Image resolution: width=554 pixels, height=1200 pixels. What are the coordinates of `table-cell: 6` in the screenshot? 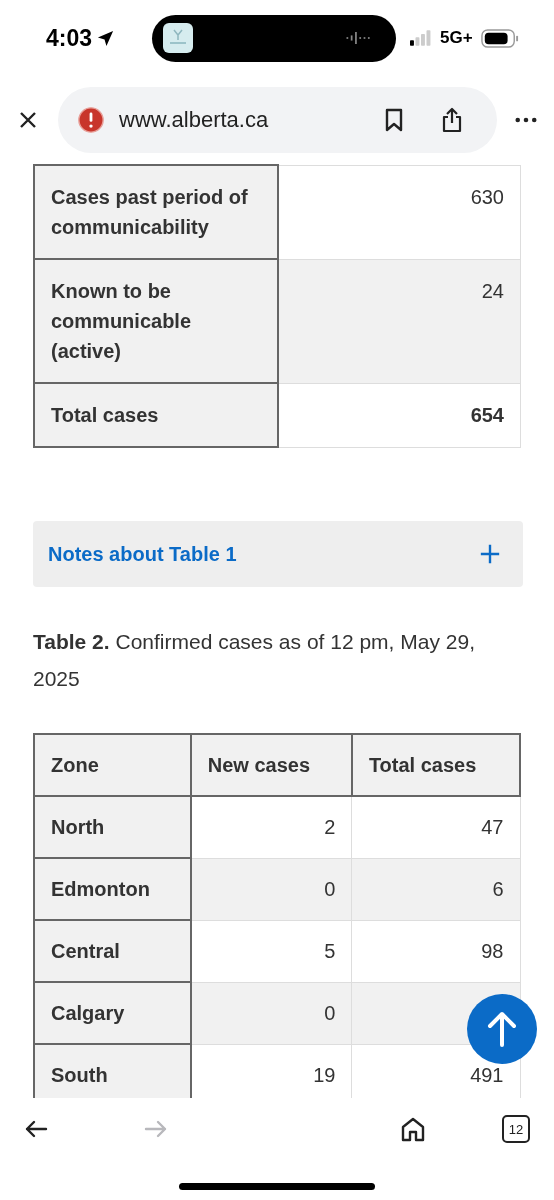 It's located at (435, 889).